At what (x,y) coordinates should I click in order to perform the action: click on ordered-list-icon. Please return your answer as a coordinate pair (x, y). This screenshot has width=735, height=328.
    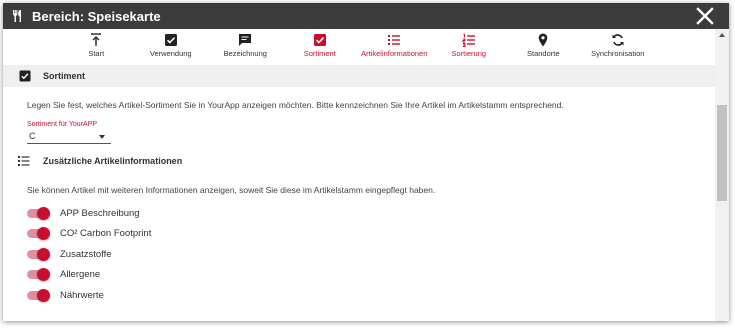
    Looking at the image, I should click on (468, 40).